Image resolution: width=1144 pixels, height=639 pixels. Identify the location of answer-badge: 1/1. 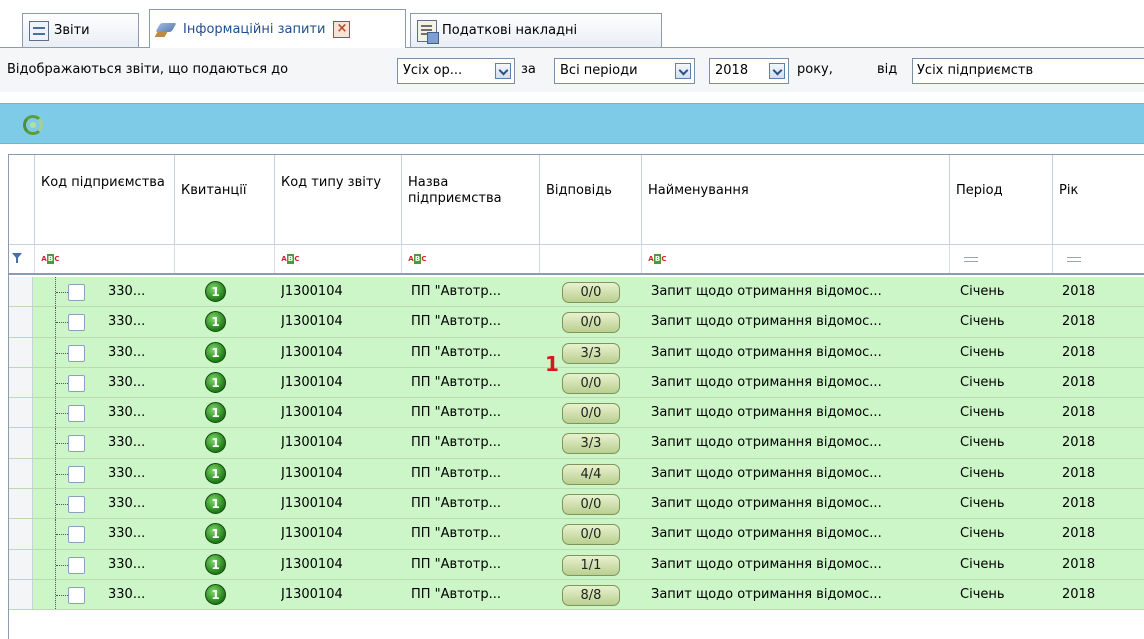
(591, 565).